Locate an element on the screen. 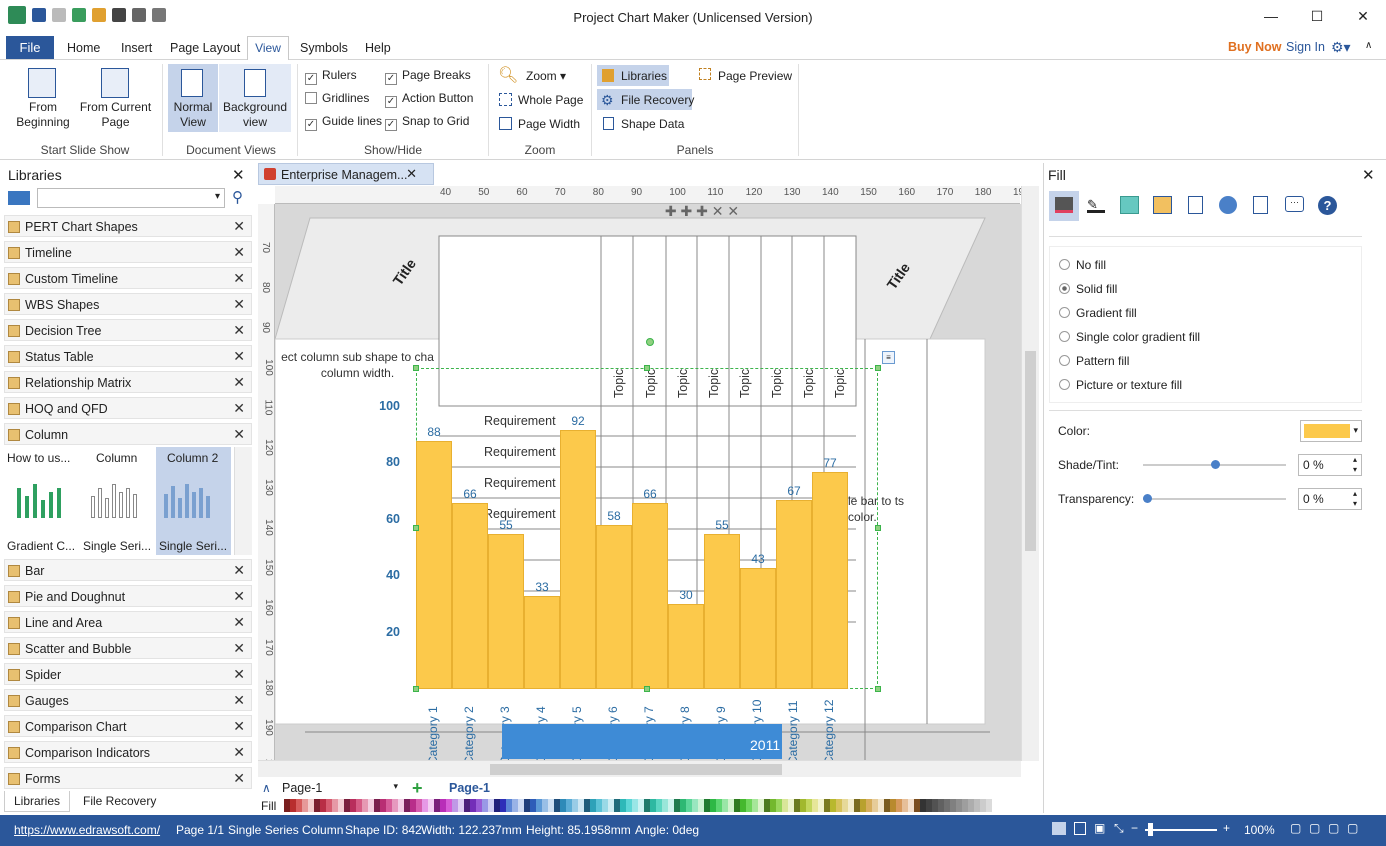 Image resolution: width=1386 pixels, height=846 pixels. fit-width-icon: ▢ is located at coordinates (1314, 828).